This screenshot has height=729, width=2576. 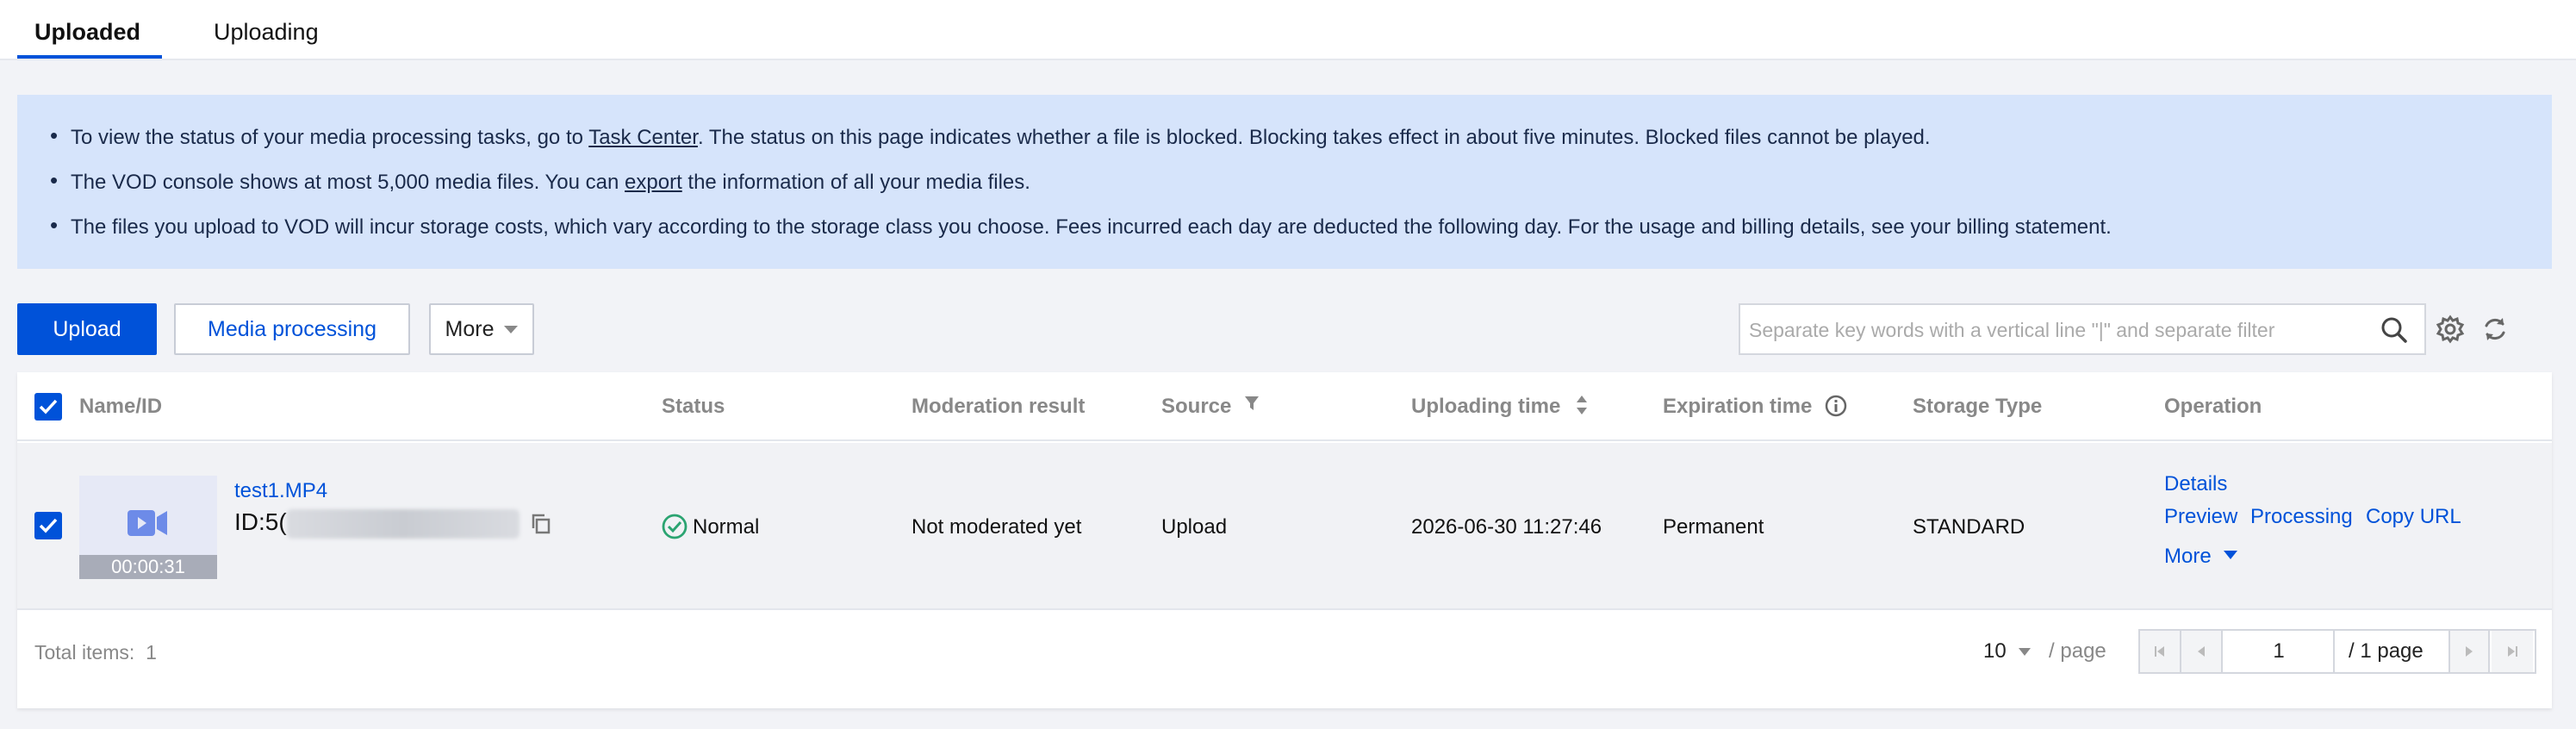 I want to click on info-icon, so click(x=1836, y=406).